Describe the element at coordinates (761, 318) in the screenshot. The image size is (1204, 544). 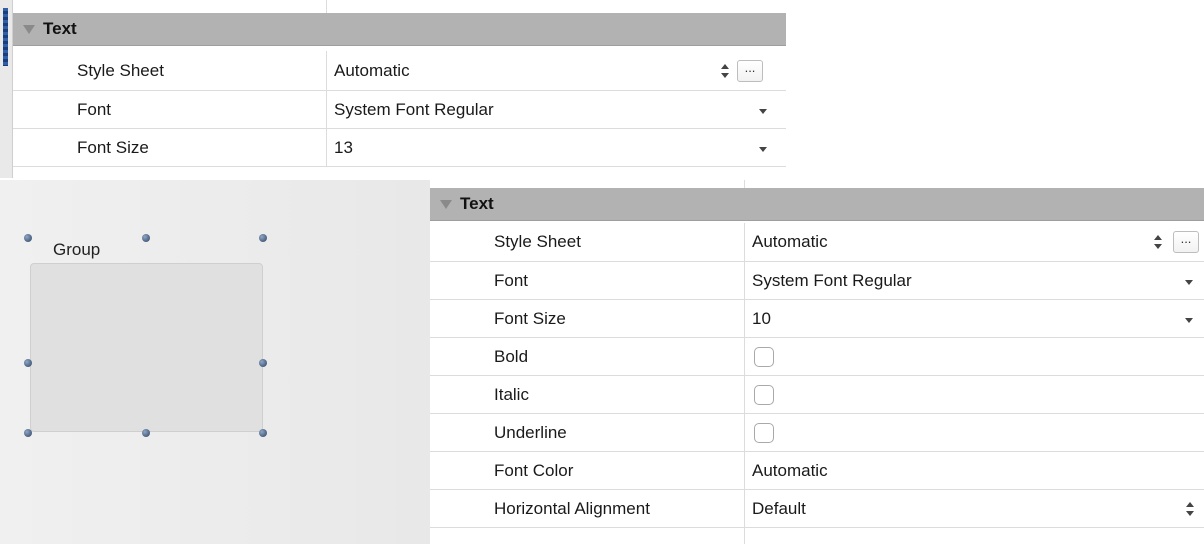
I see `font-size-value: 10` at that location.